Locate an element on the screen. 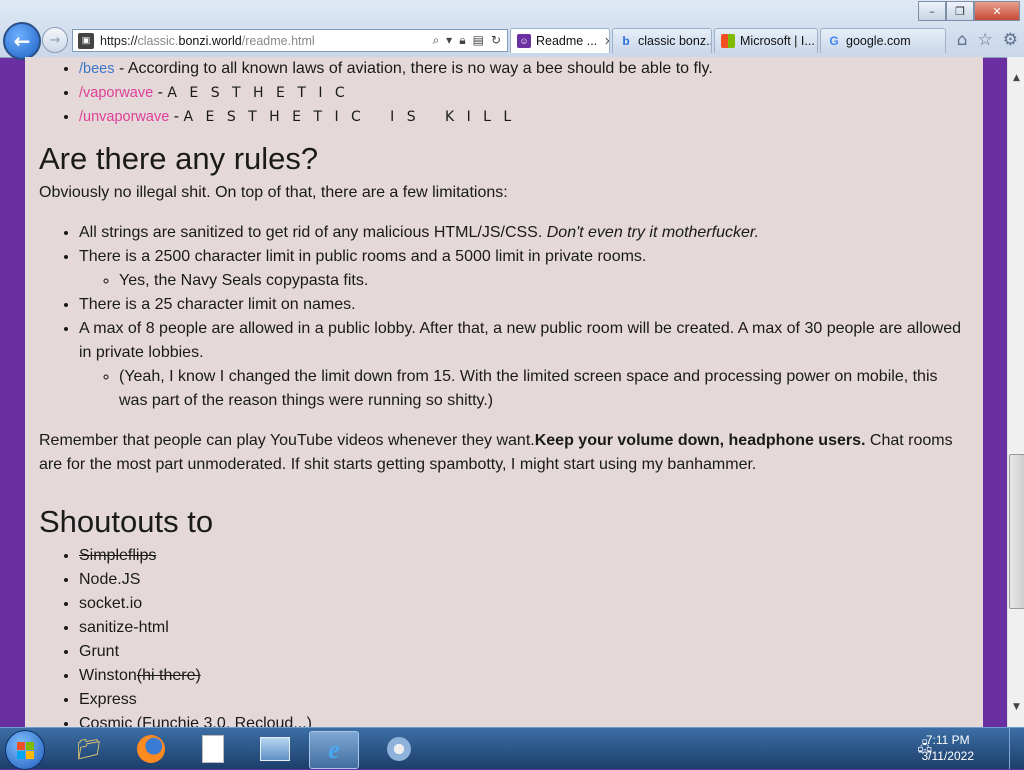 The image size is (1024, 770). command-link-unvaporwave: /unvaporwave is located at coordinates (124, 117).